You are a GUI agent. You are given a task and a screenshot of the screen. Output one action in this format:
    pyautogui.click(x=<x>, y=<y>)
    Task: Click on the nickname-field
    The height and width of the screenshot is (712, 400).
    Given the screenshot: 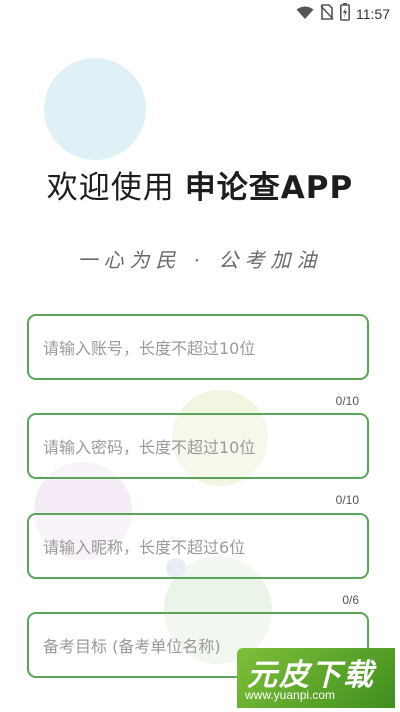 What is the action you would take?
    pyautogui.click(x=198, y=546)
    